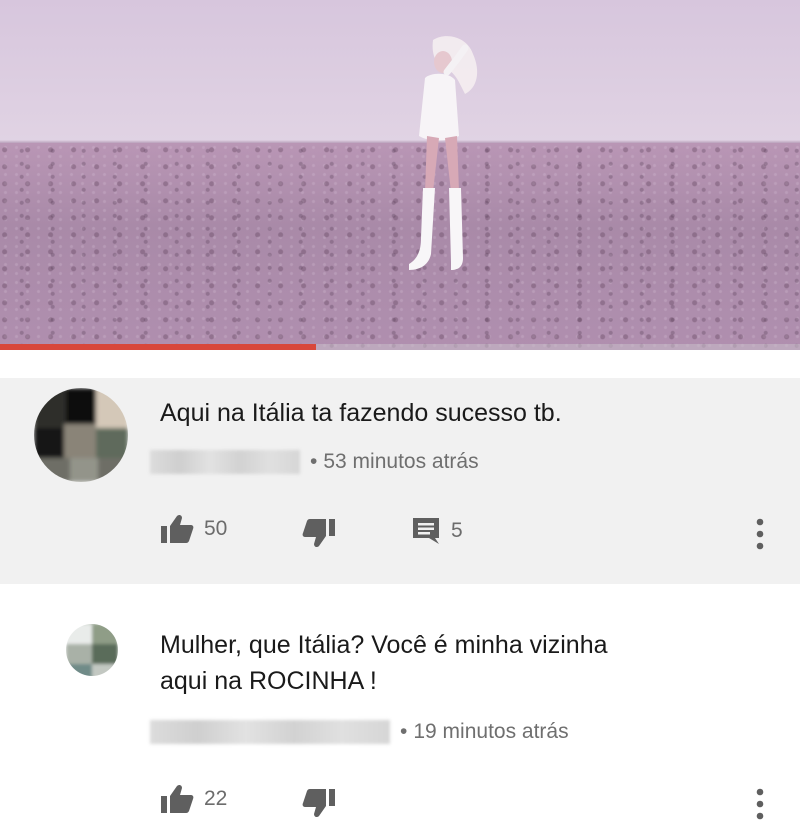 This screenshot has height=840, width=800. What do you see at coordinates (401, 461) in the screenshot?
I see `comment-timestamp: 53 minutos atrás` at bounding box center [401, 461].